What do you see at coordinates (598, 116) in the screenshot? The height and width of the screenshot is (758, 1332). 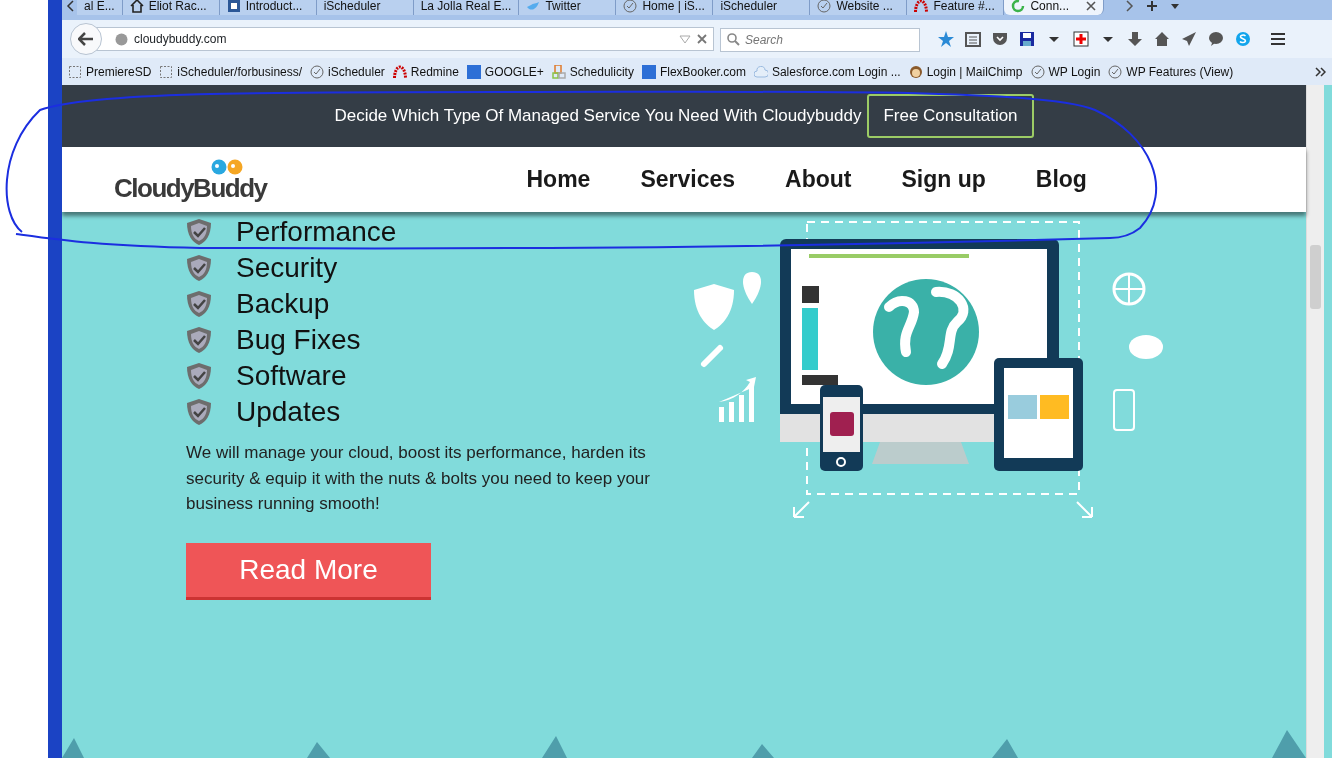 I see `banner-text: Decide Which Type Of Managed Service You Need With Cloudybuddy` at bounding box center [598, 116].